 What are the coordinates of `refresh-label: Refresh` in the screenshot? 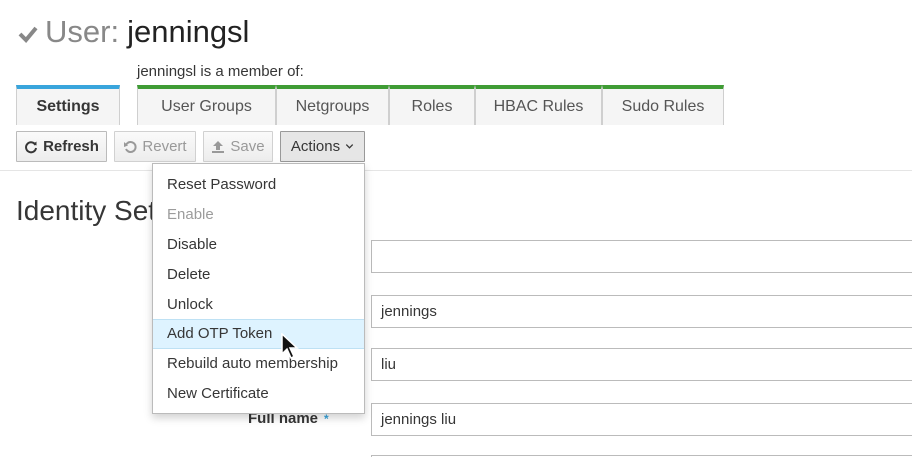 It's located at (71, 146).